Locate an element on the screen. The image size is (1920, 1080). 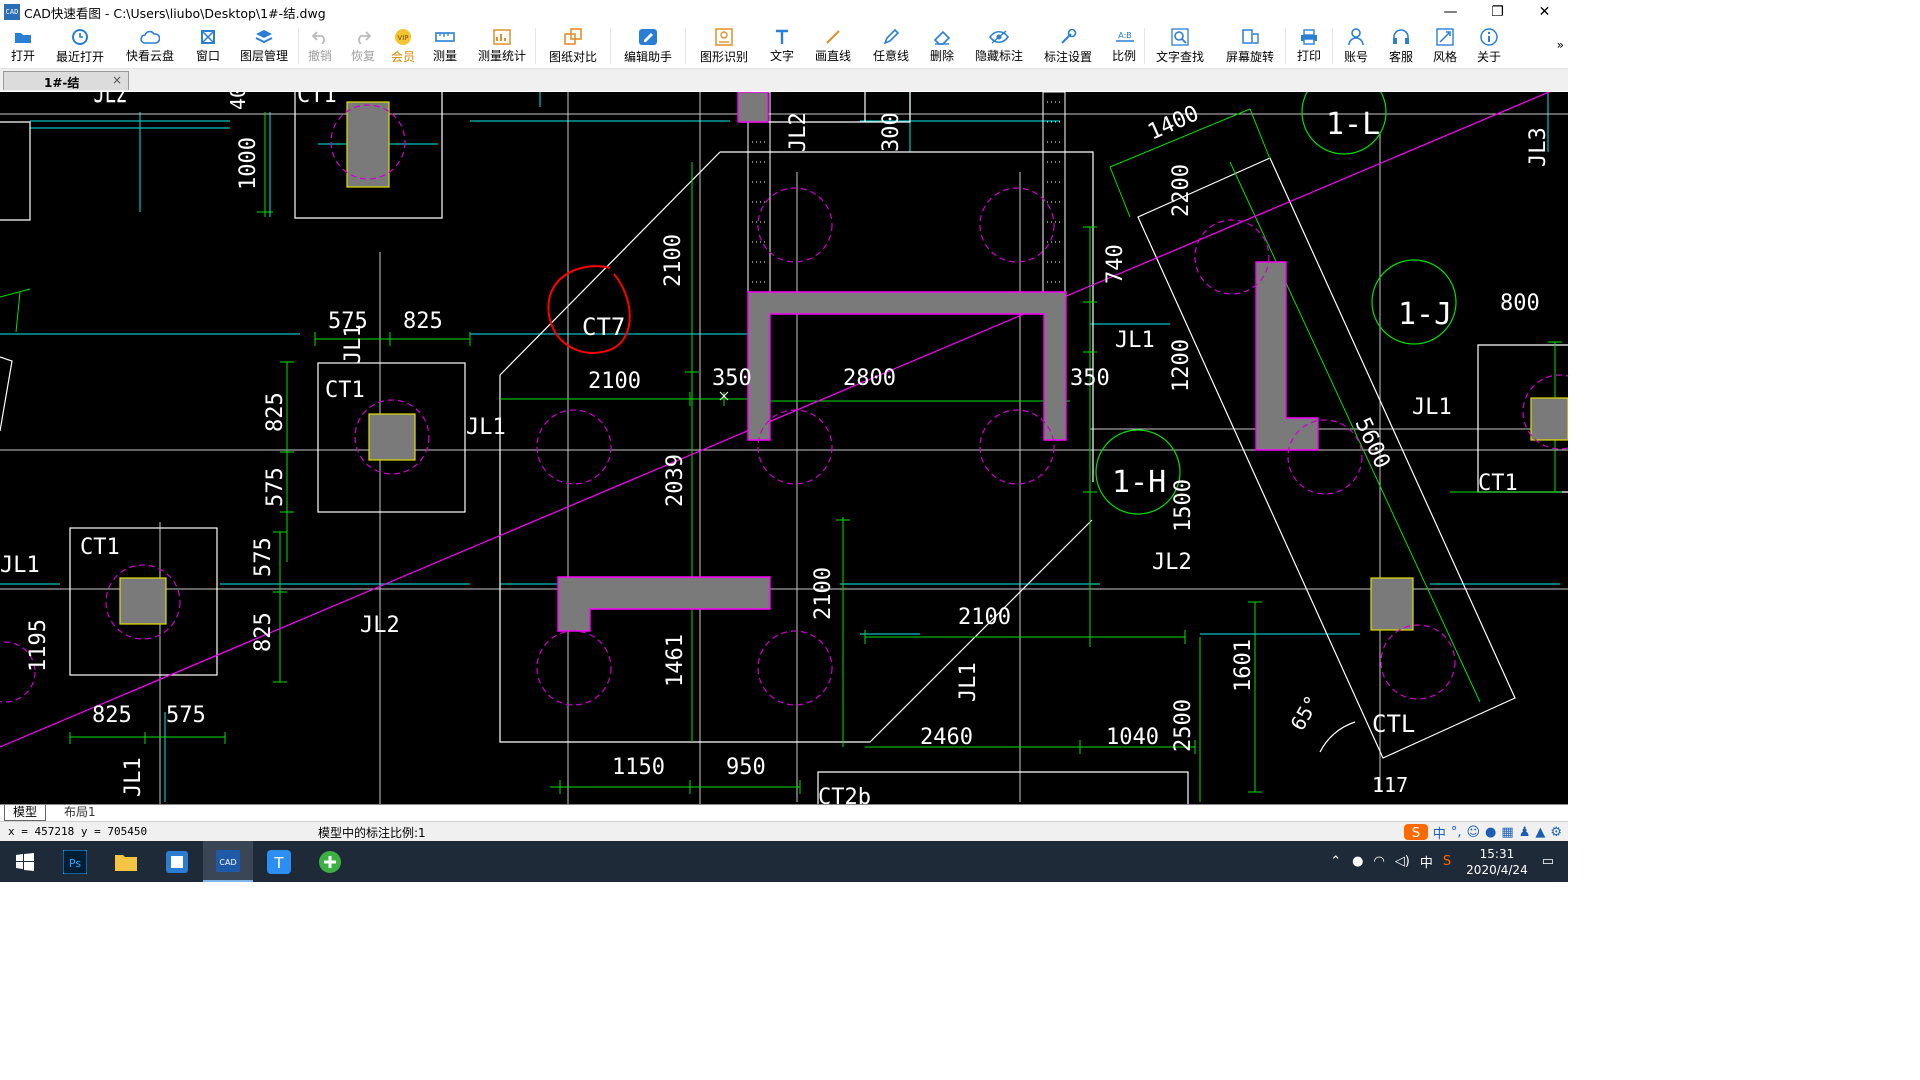
print-button: 打印 is located at coordinates (1309, 44).